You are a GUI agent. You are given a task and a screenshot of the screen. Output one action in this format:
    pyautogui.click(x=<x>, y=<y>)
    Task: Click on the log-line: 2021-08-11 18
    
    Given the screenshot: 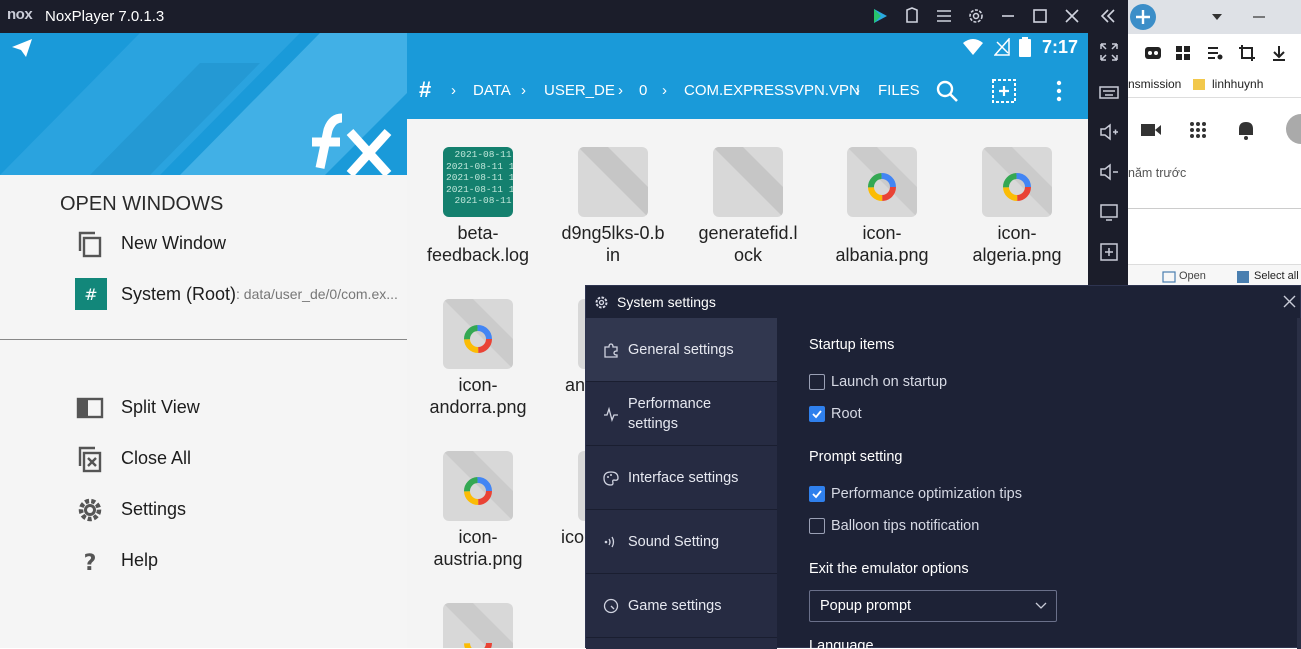 What is the action you would take?
    pyautogui.click(x=479, y=189)
    